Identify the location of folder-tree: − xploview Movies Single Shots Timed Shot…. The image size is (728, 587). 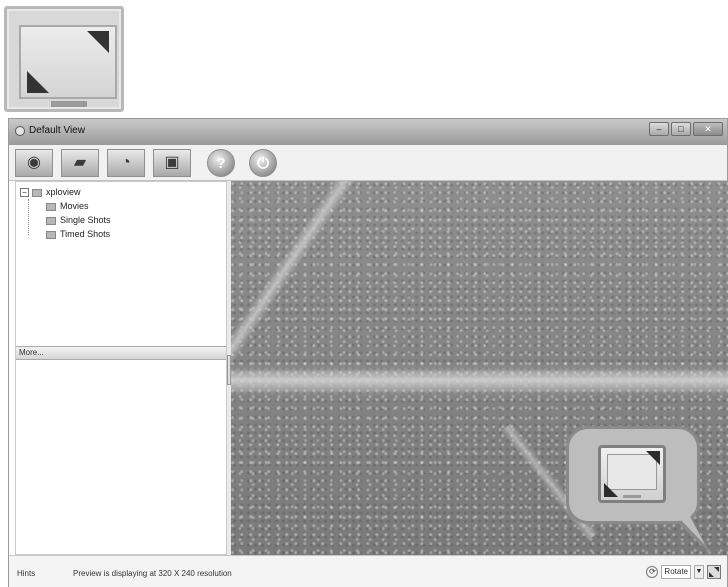
(65, 213).